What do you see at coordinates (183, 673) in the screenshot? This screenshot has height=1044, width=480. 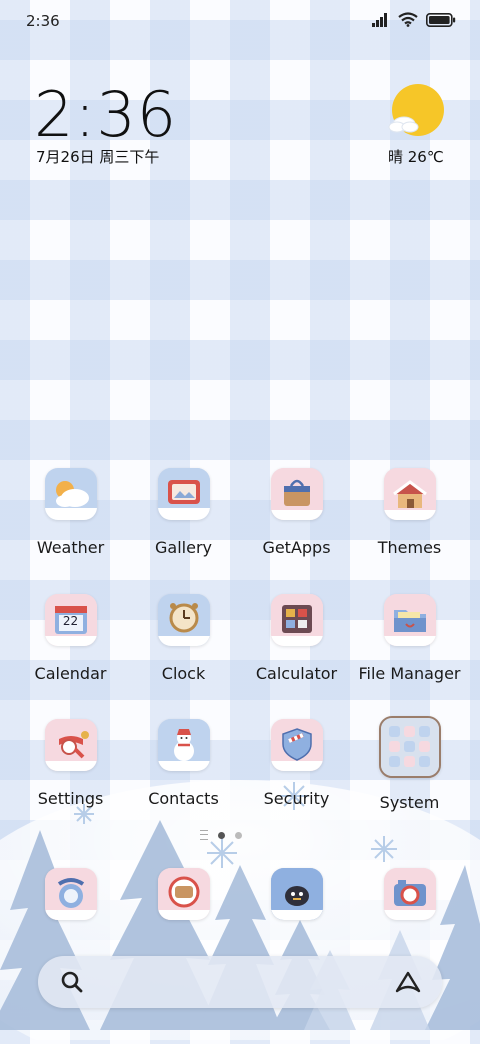 I see `app-label: Clock` at bounding box center [183, 673].